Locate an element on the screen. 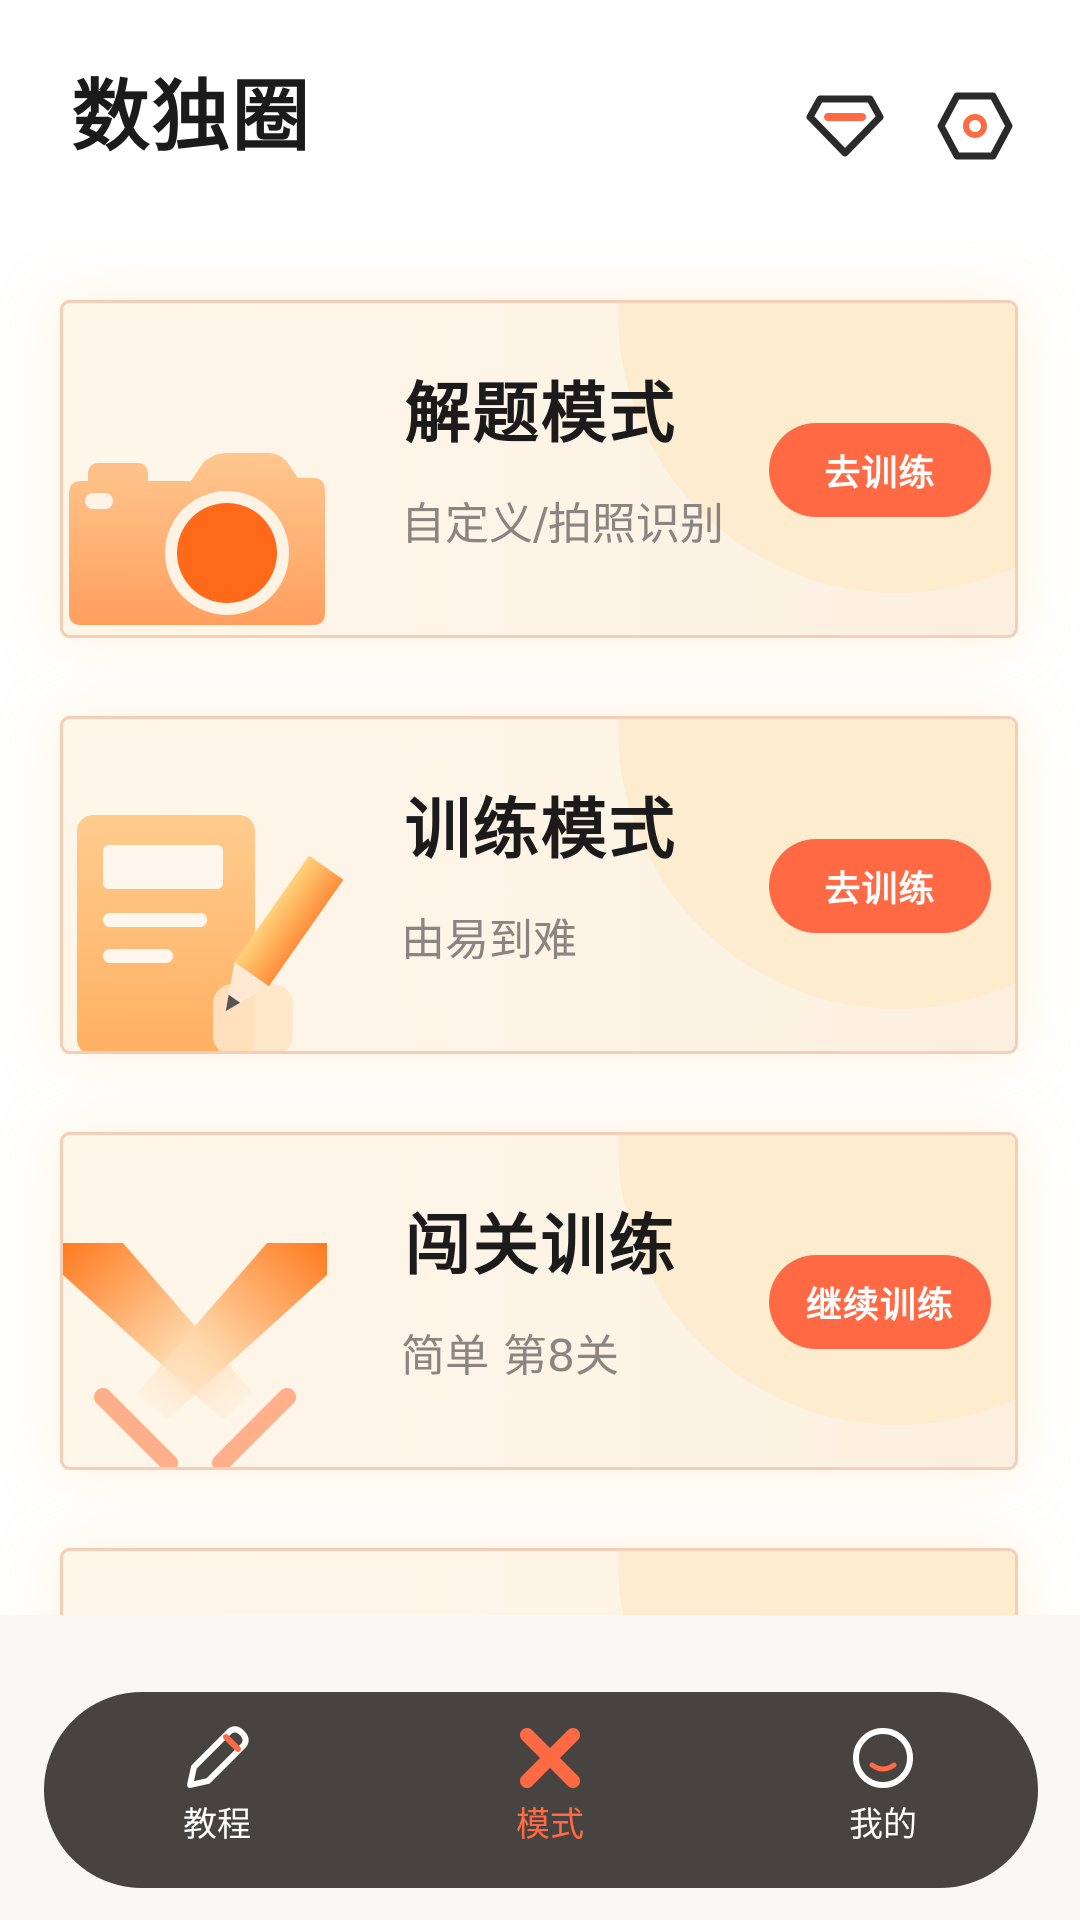 The width and height of the screenshot is (1080, 1920). nav-item-mine: 我的 is located at coordinates (883, 1790).